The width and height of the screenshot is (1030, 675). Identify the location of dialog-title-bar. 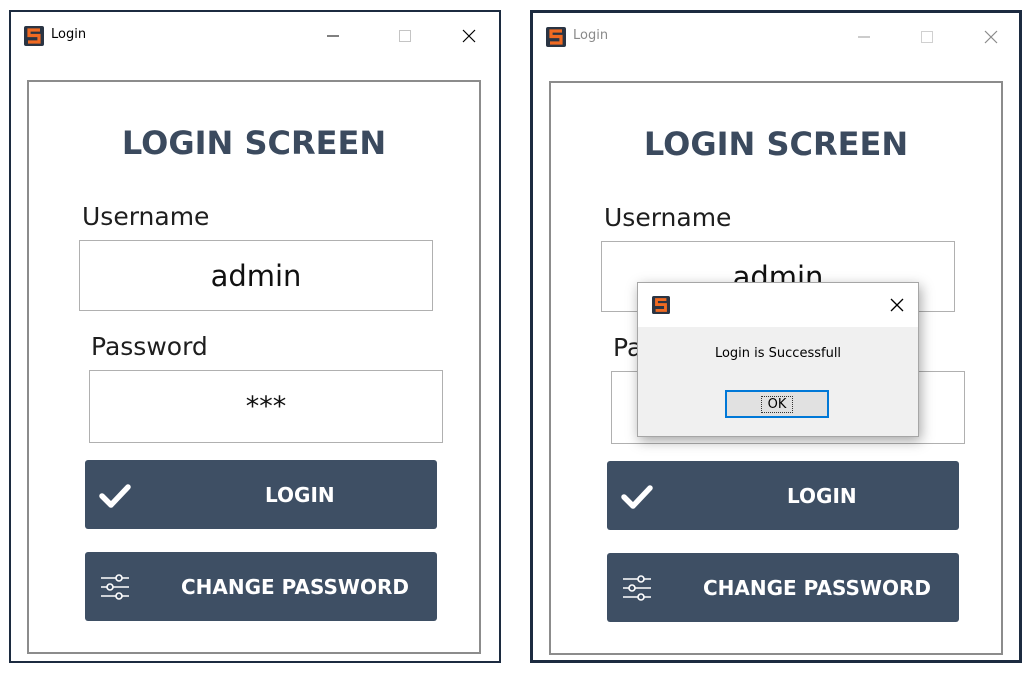
(778, 305).